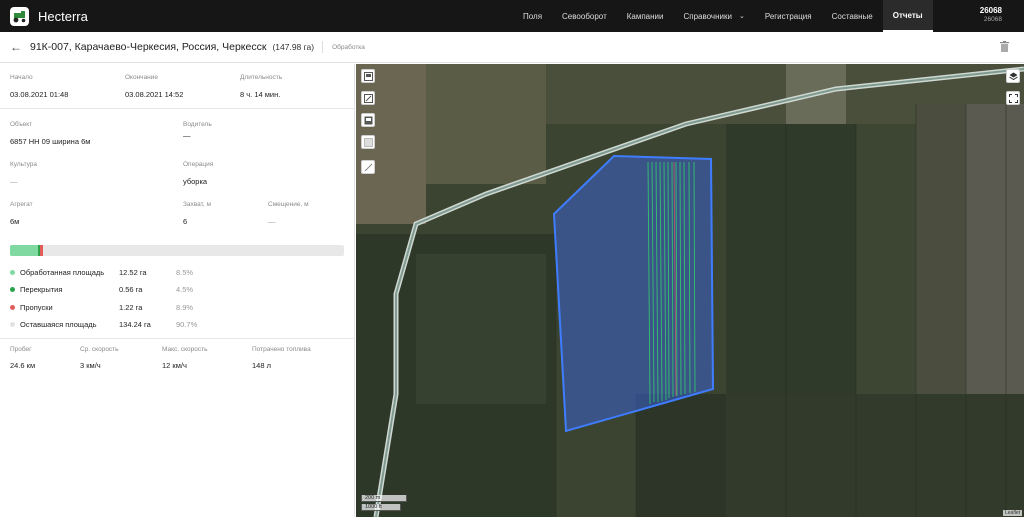 The width and height of the screenshot is (1024, 517). What do you see at coordinates (24, 164) in the screenshot?
I see `crop-label: Культура` at bounding box center [24, 164].